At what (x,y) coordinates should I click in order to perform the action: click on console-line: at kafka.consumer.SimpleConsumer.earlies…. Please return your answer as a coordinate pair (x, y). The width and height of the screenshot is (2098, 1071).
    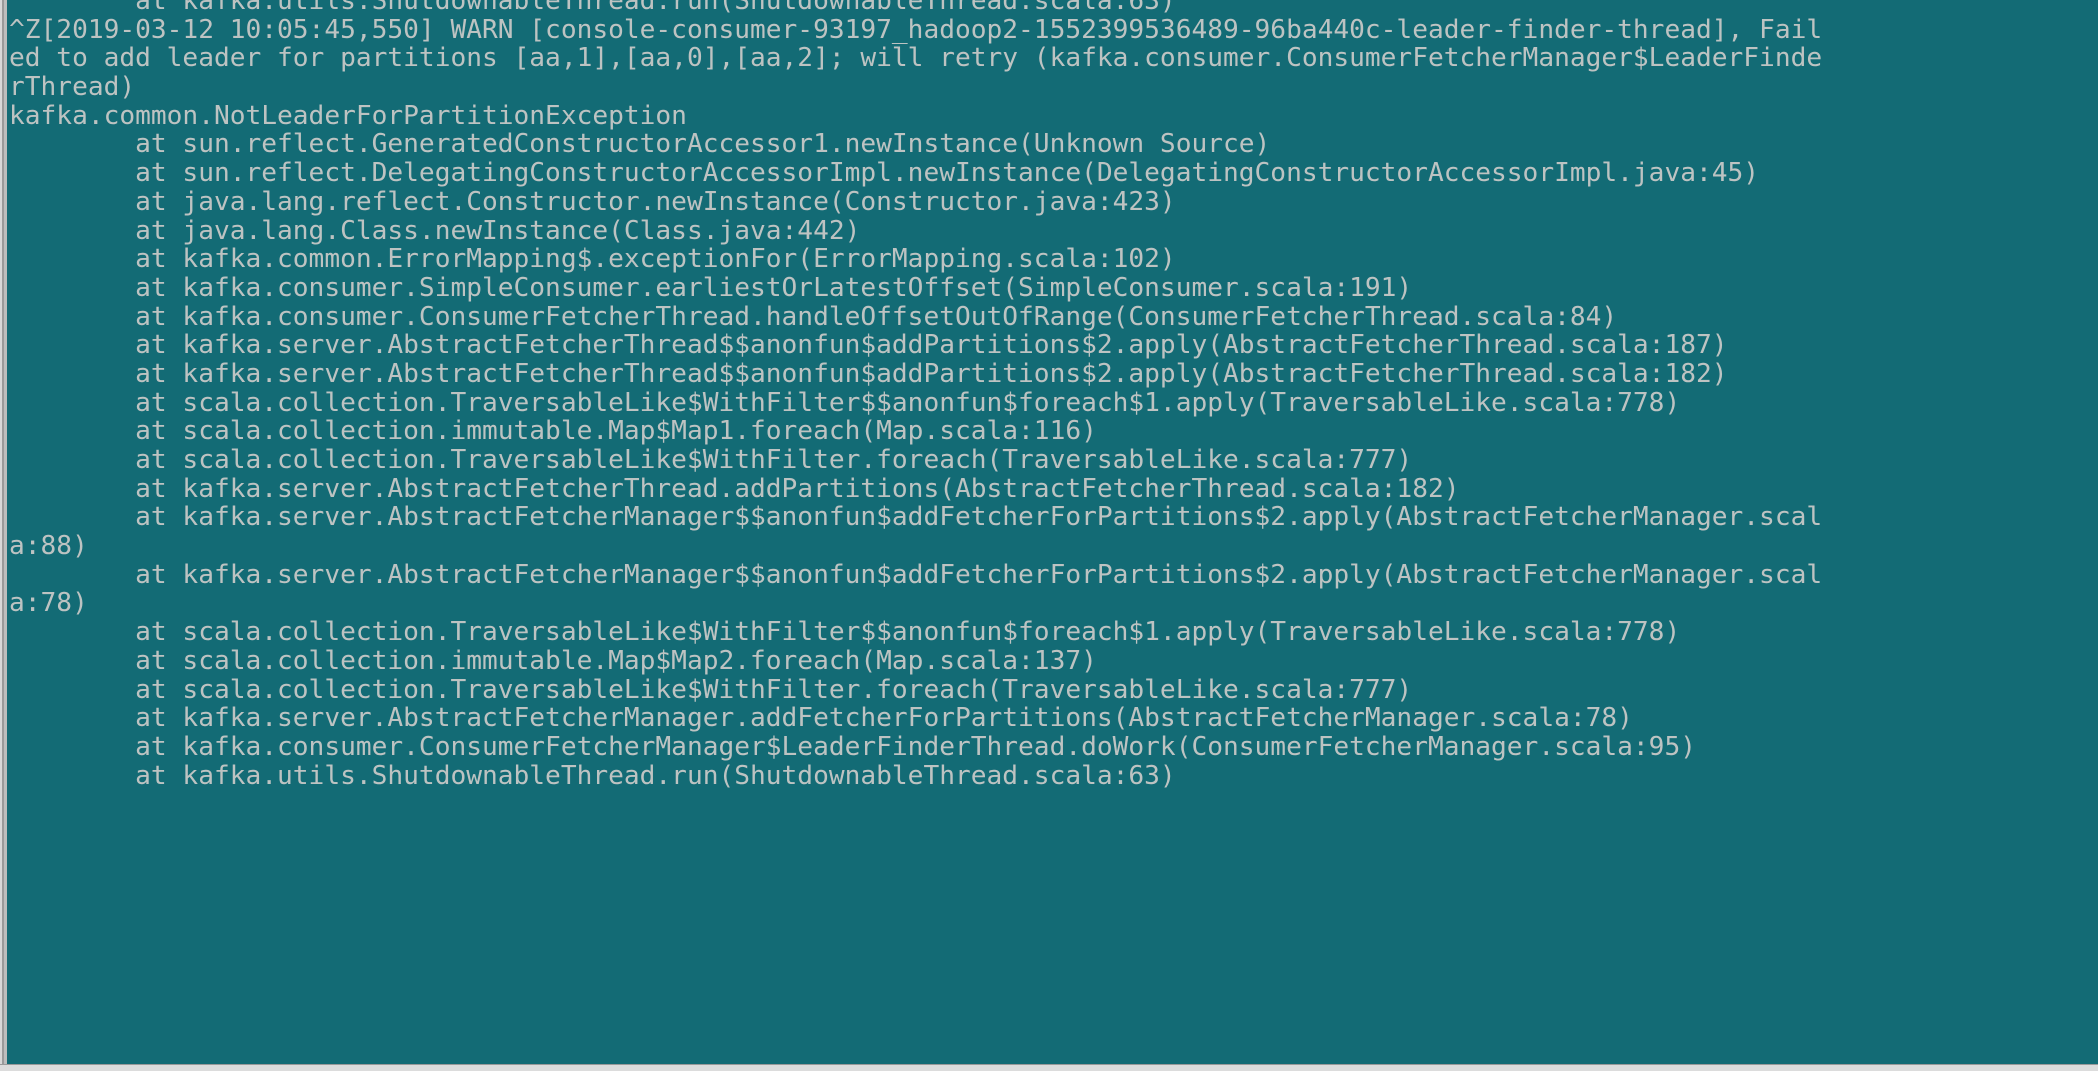
    Looking at the image, I should click on (711, 287).